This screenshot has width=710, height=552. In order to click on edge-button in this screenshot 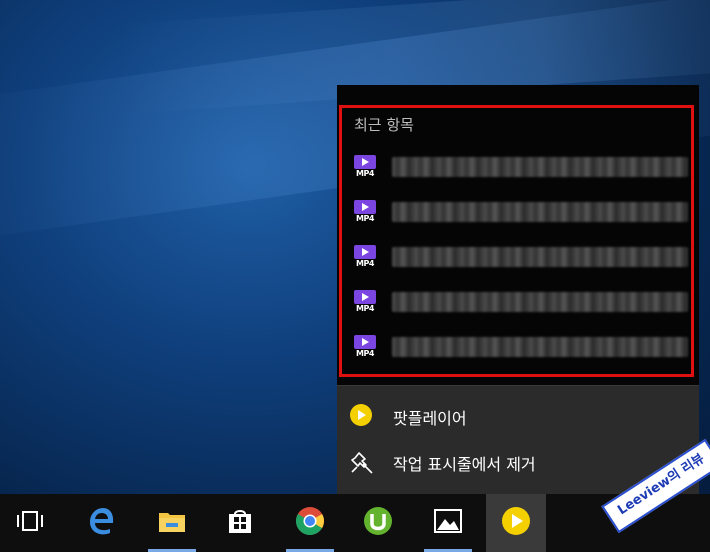, I will do `click(102, 523)`.